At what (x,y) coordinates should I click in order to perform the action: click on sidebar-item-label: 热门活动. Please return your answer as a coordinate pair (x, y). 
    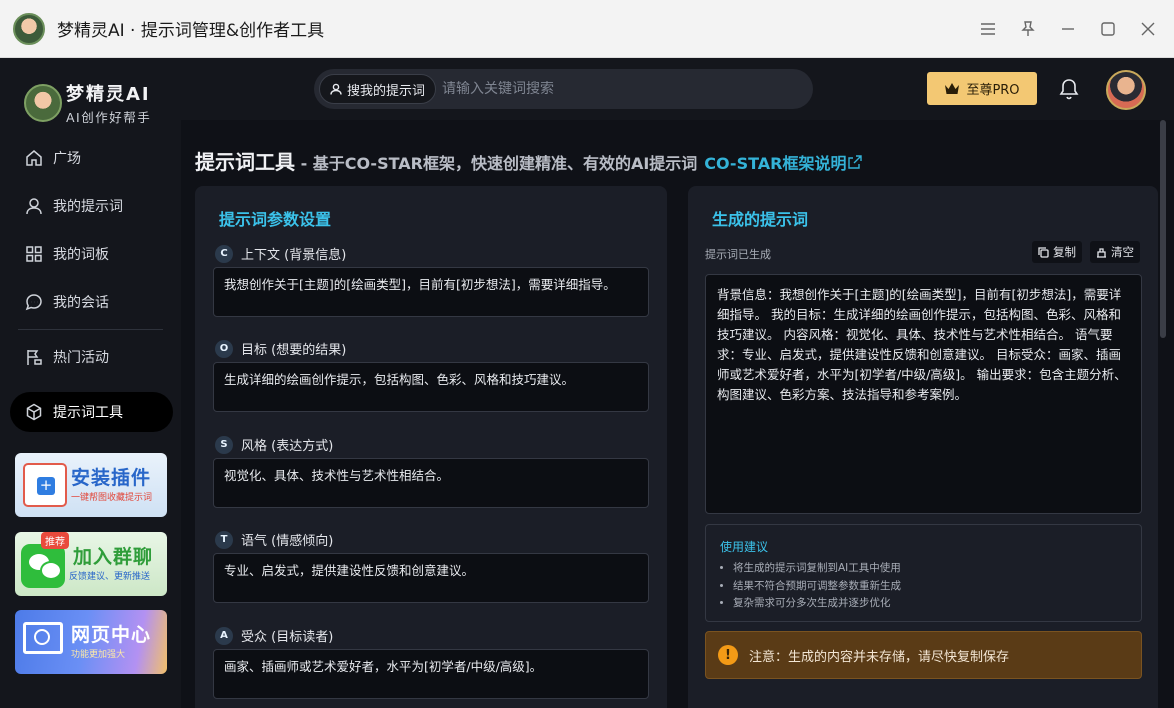
    Looking at the image, I should click on (81, 358).